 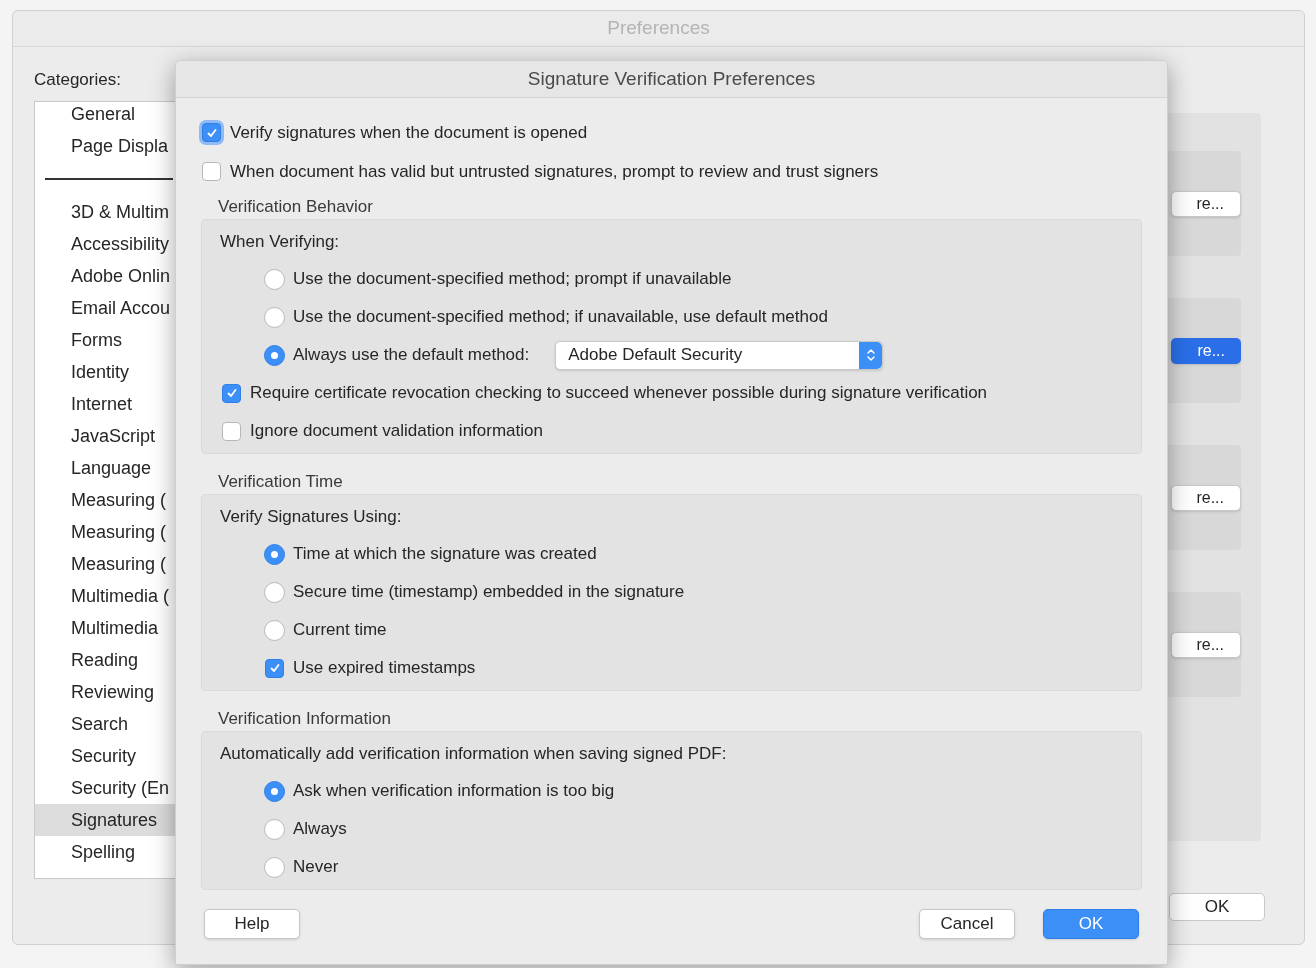 I want to click on dialog-button: Cancel, so click(x=967, y=924).